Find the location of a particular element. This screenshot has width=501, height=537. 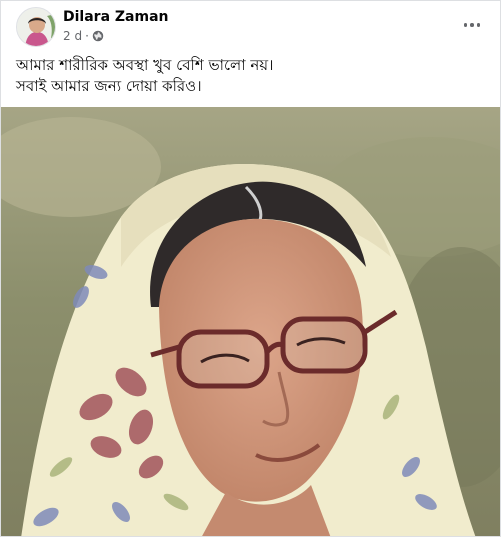

post-meta: 2 d · is located at coordinates (83, 36).